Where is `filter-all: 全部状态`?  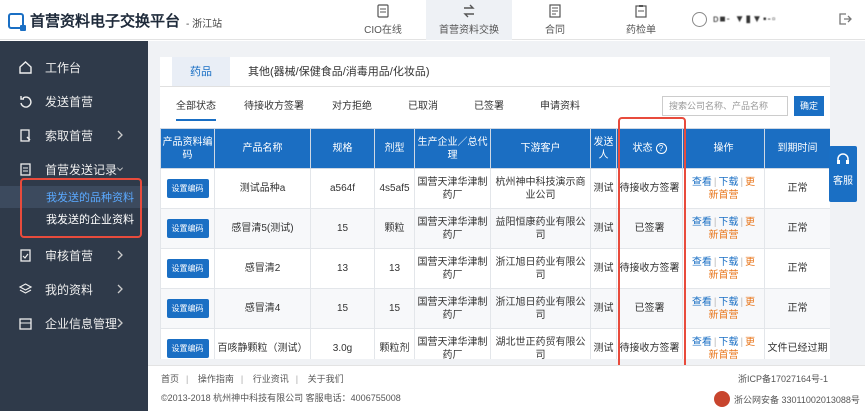
filter-all: 全部状态 is located at coordinates (196, 107).